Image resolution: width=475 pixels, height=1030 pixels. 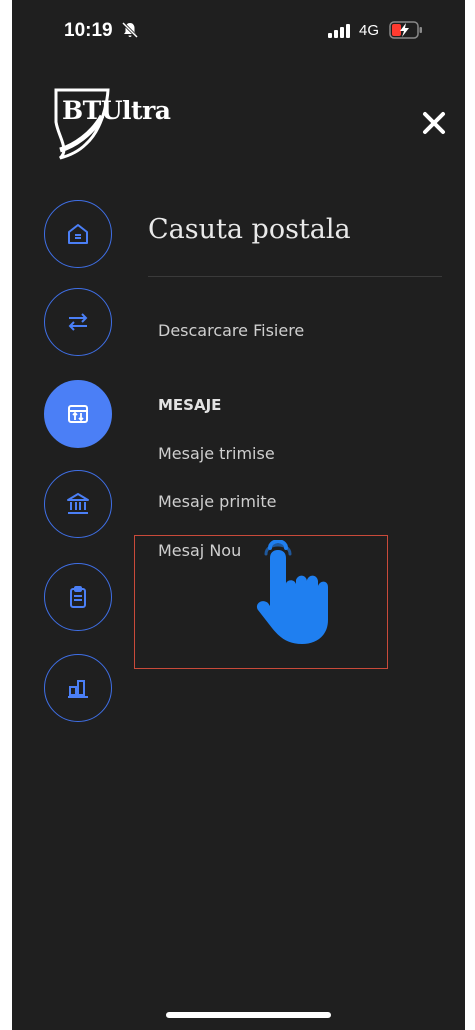 What do you see at coordinates (249, 229) in the screenshot?
I see `page-title: Casuta postala` at bounding box center [249, 229].